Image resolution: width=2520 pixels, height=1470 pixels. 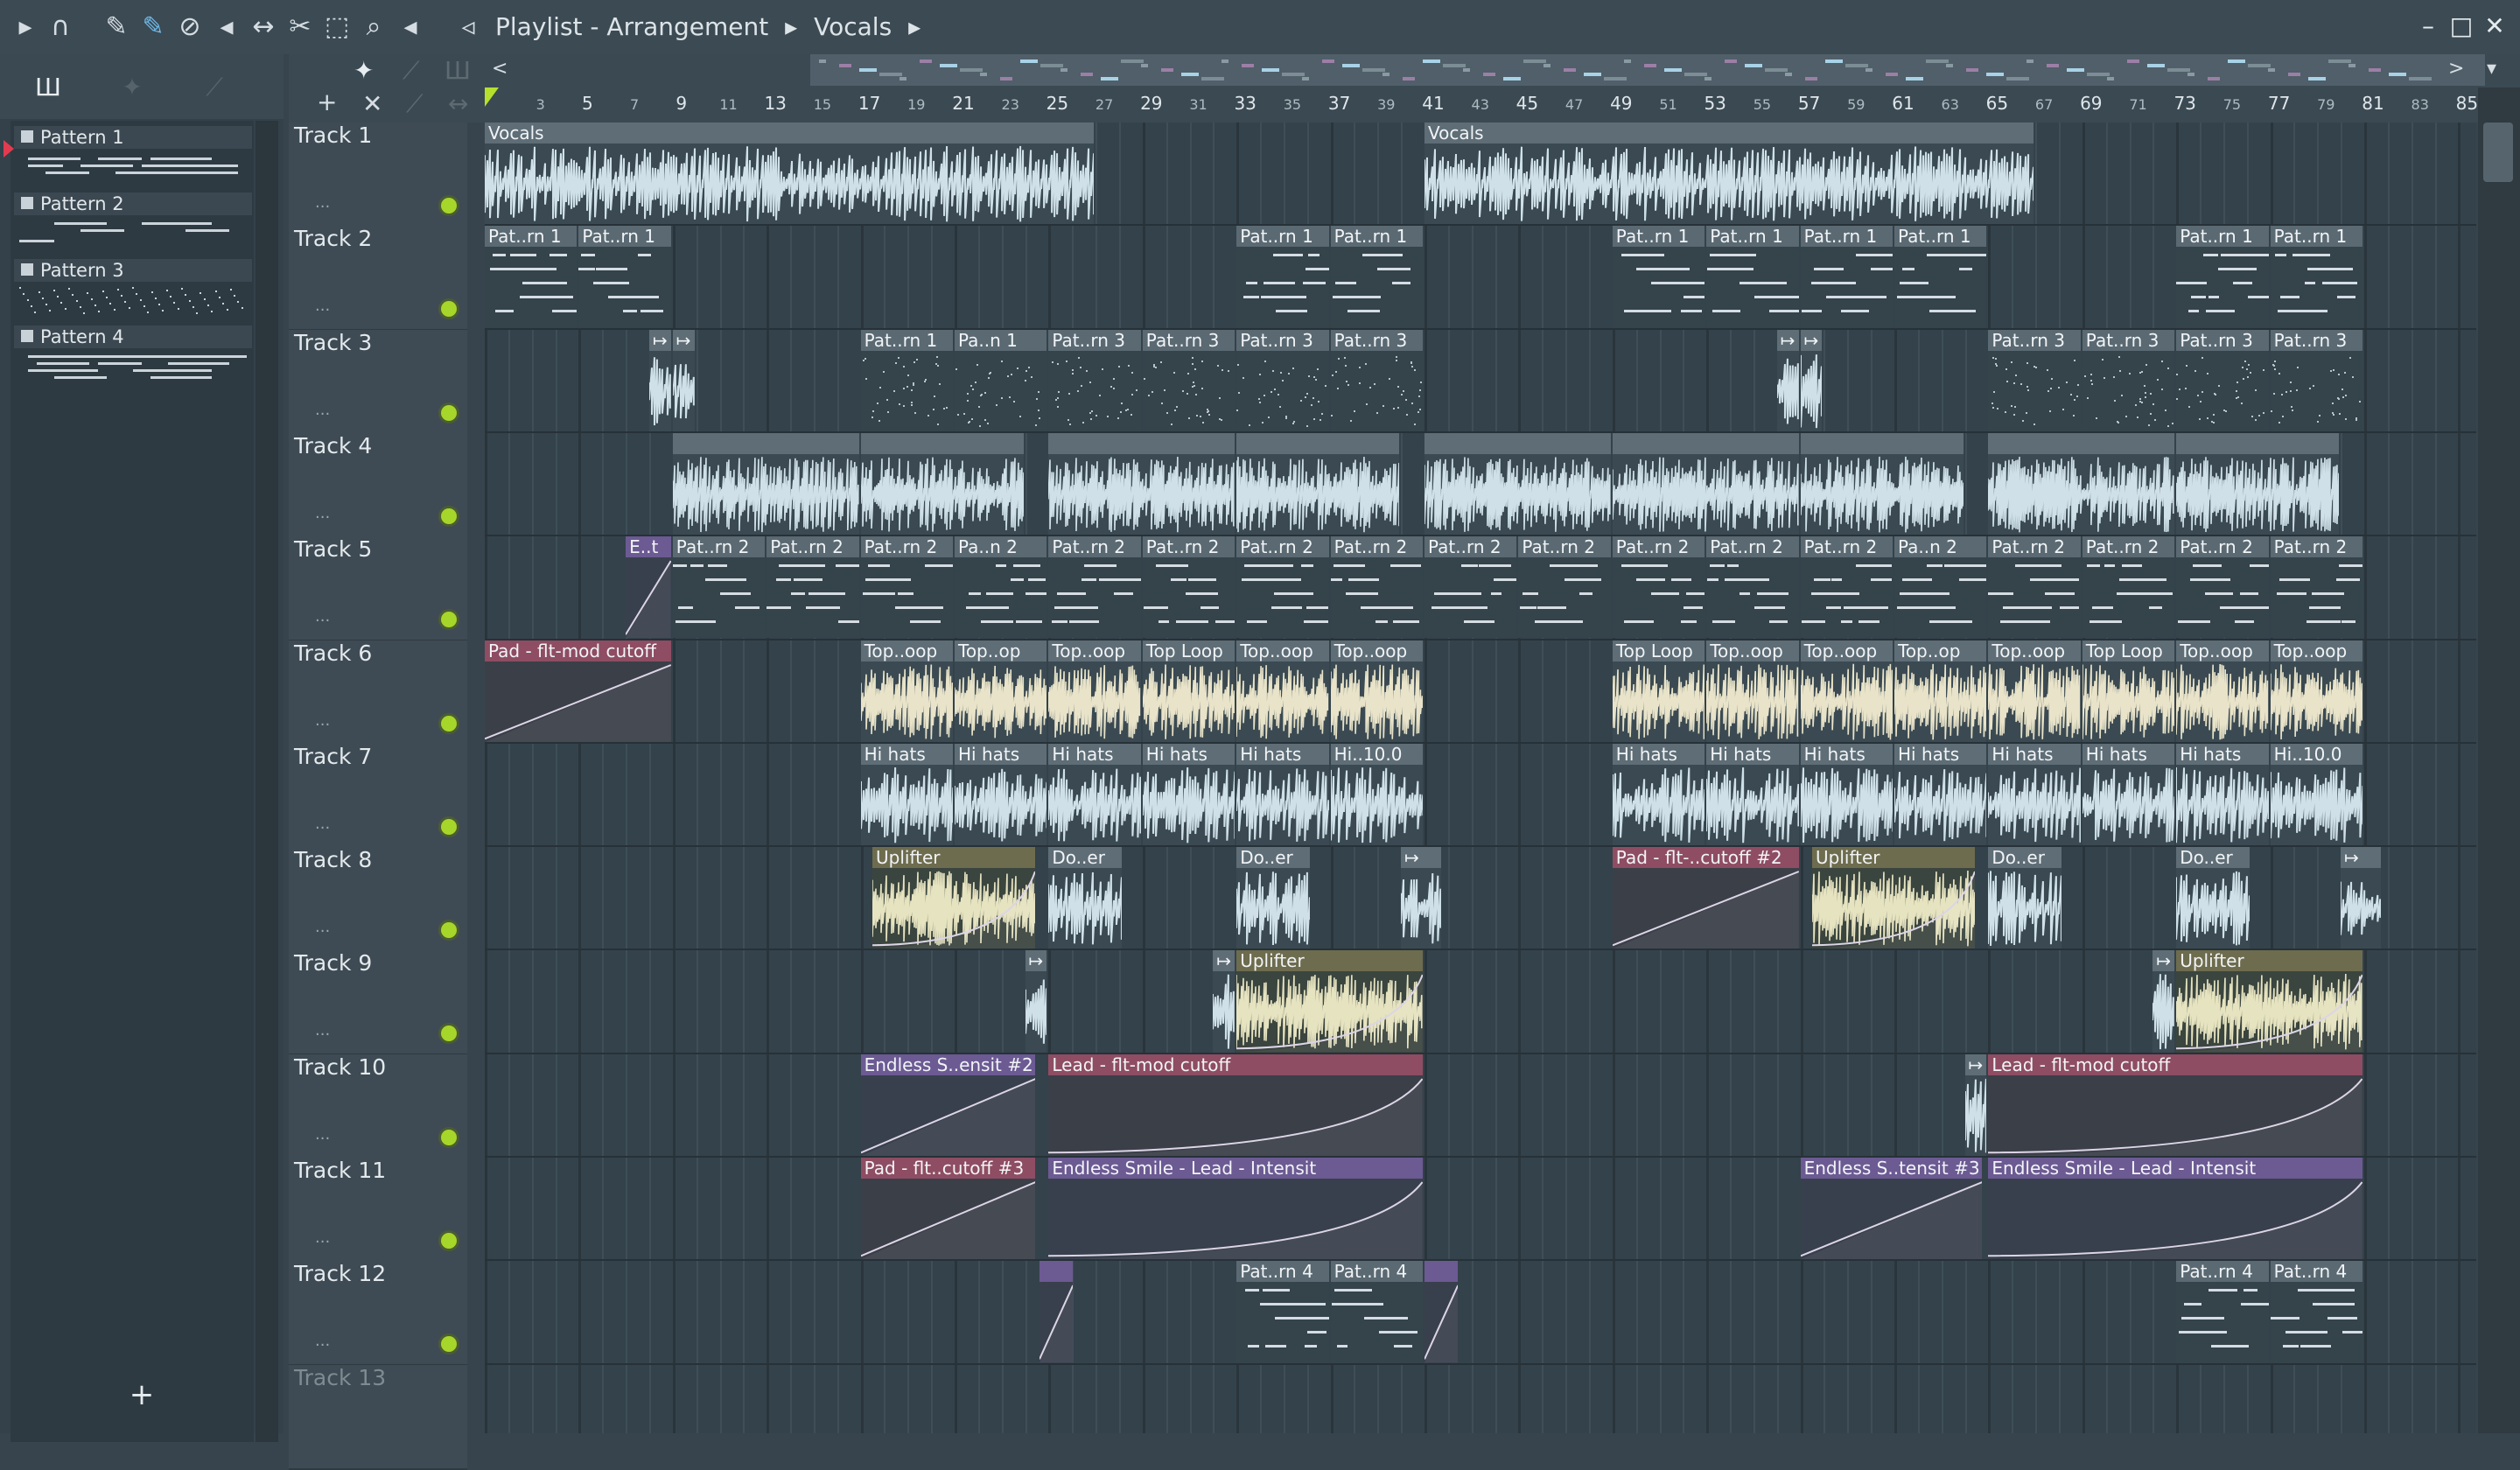 I want to click on pattern-clip: Pa..n 2, so click(x=1001, y=587).